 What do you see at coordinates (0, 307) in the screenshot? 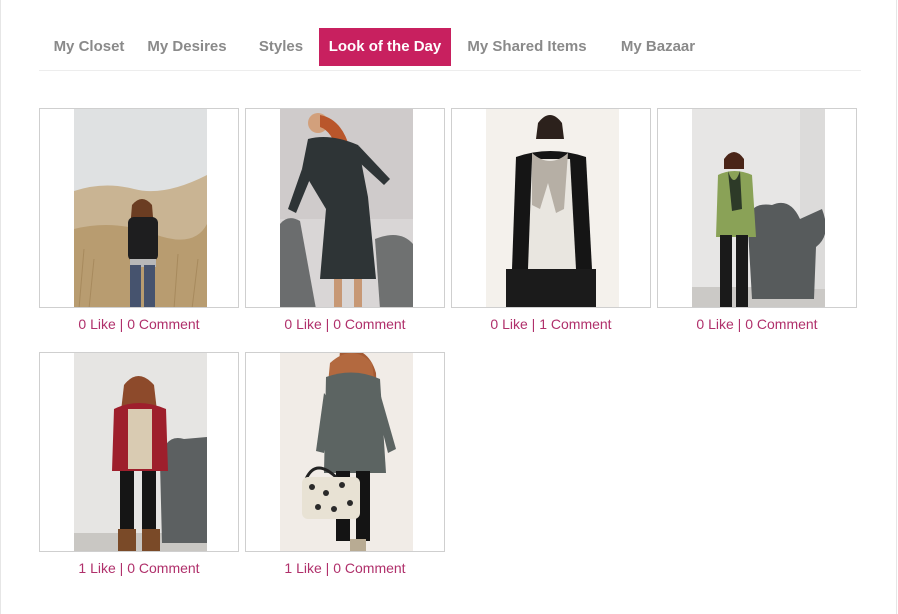
I see `page-border-left` at bounding box center [0, 307].